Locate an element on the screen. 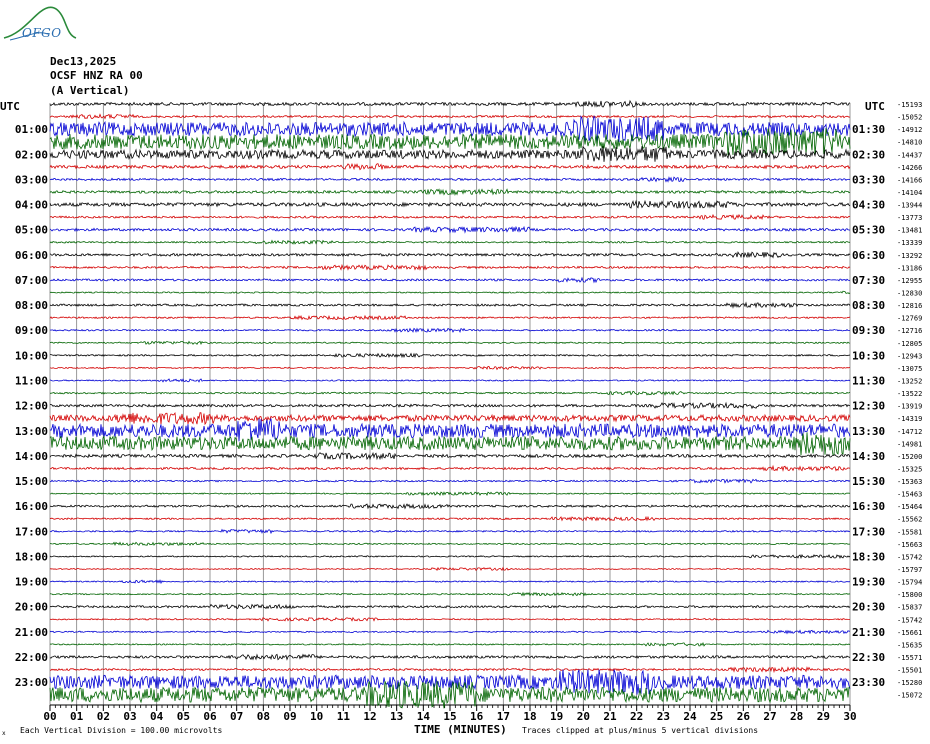 This screenshot has width=930, height=744. left-hour-label: 06:00 is located at coordinates (31, 255).